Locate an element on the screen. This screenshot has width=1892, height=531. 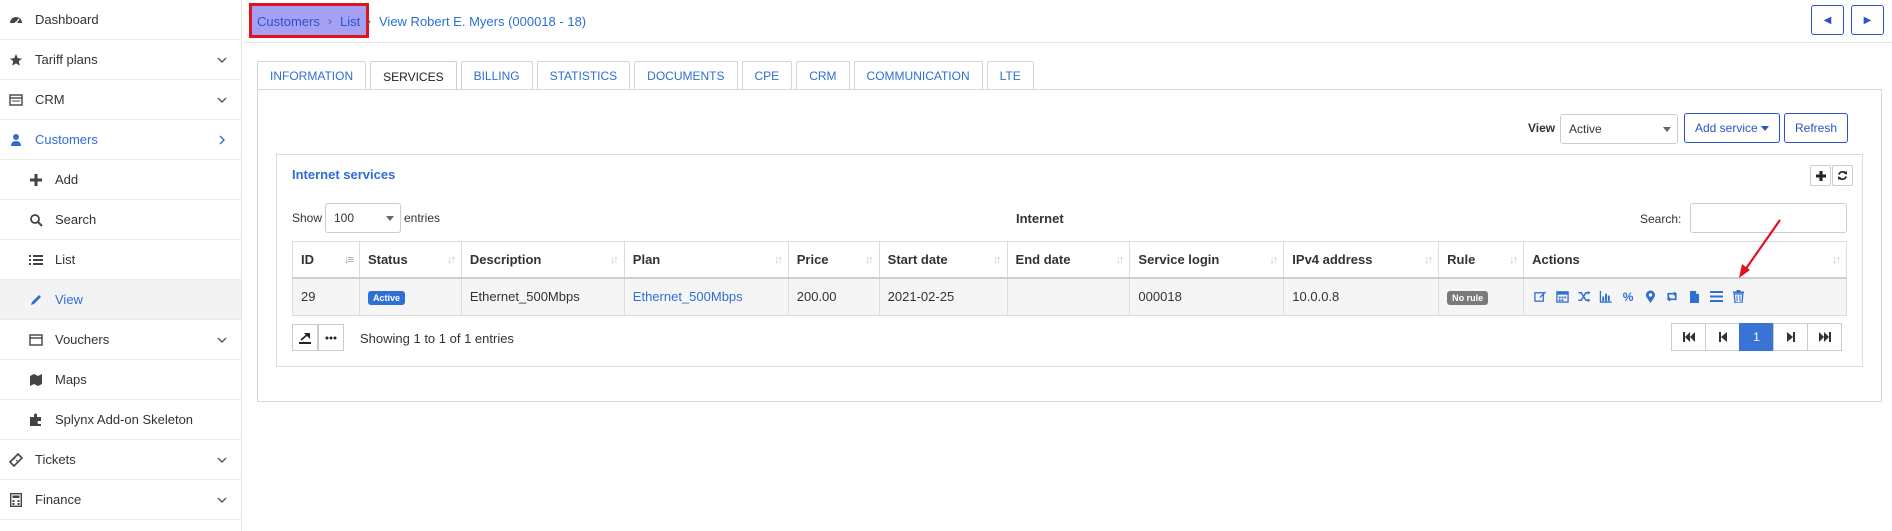
view-label: View is located at coordinates (1542, 128).